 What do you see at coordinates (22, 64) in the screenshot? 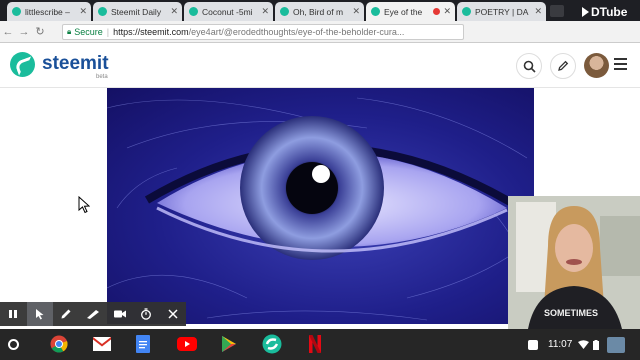
I see `steemit-logo-icon` at bounding box center [22, 64].